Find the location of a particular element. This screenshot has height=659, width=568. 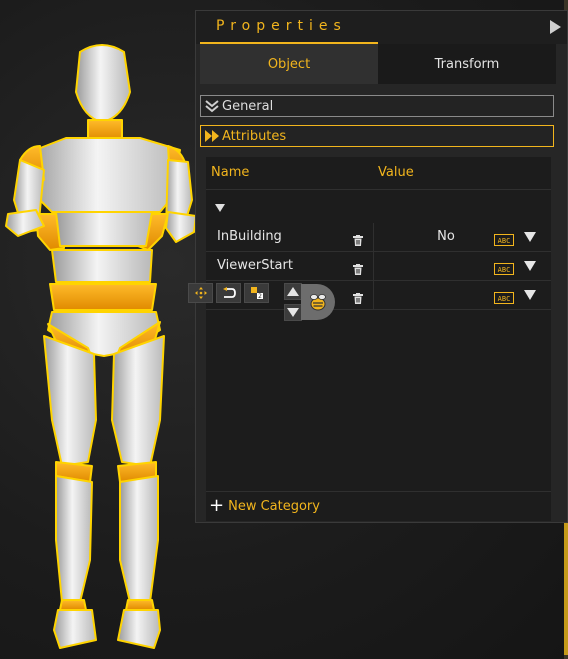

panel-tabs: Object Transform is located at coordinates (378, 64).